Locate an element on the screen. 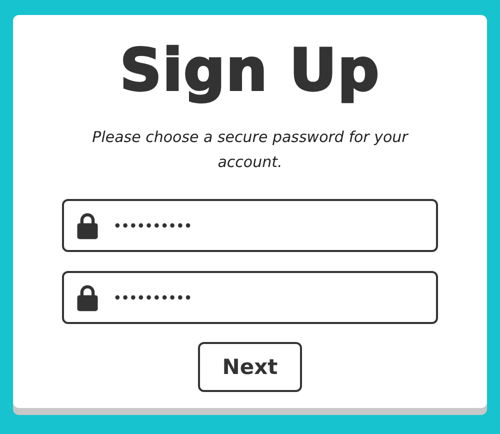  instruction-text: Please choose a secure password for your account. is located at coordinates (250, 150).